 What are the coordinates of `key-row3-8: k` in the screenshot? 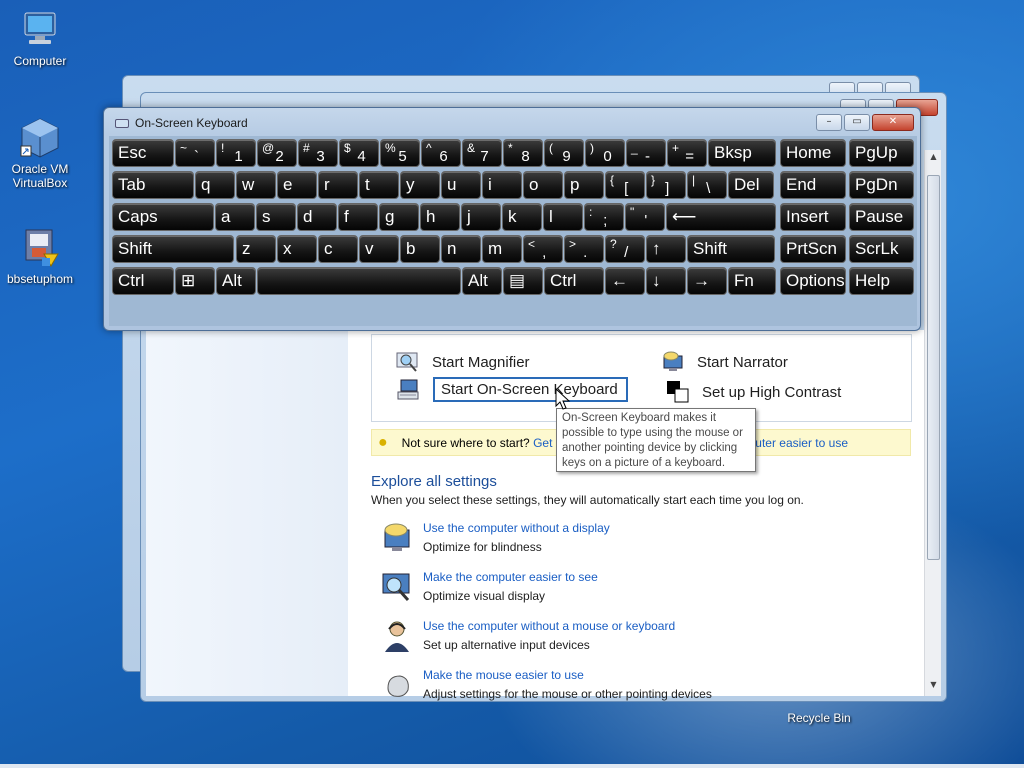 It's located at (522, 217).